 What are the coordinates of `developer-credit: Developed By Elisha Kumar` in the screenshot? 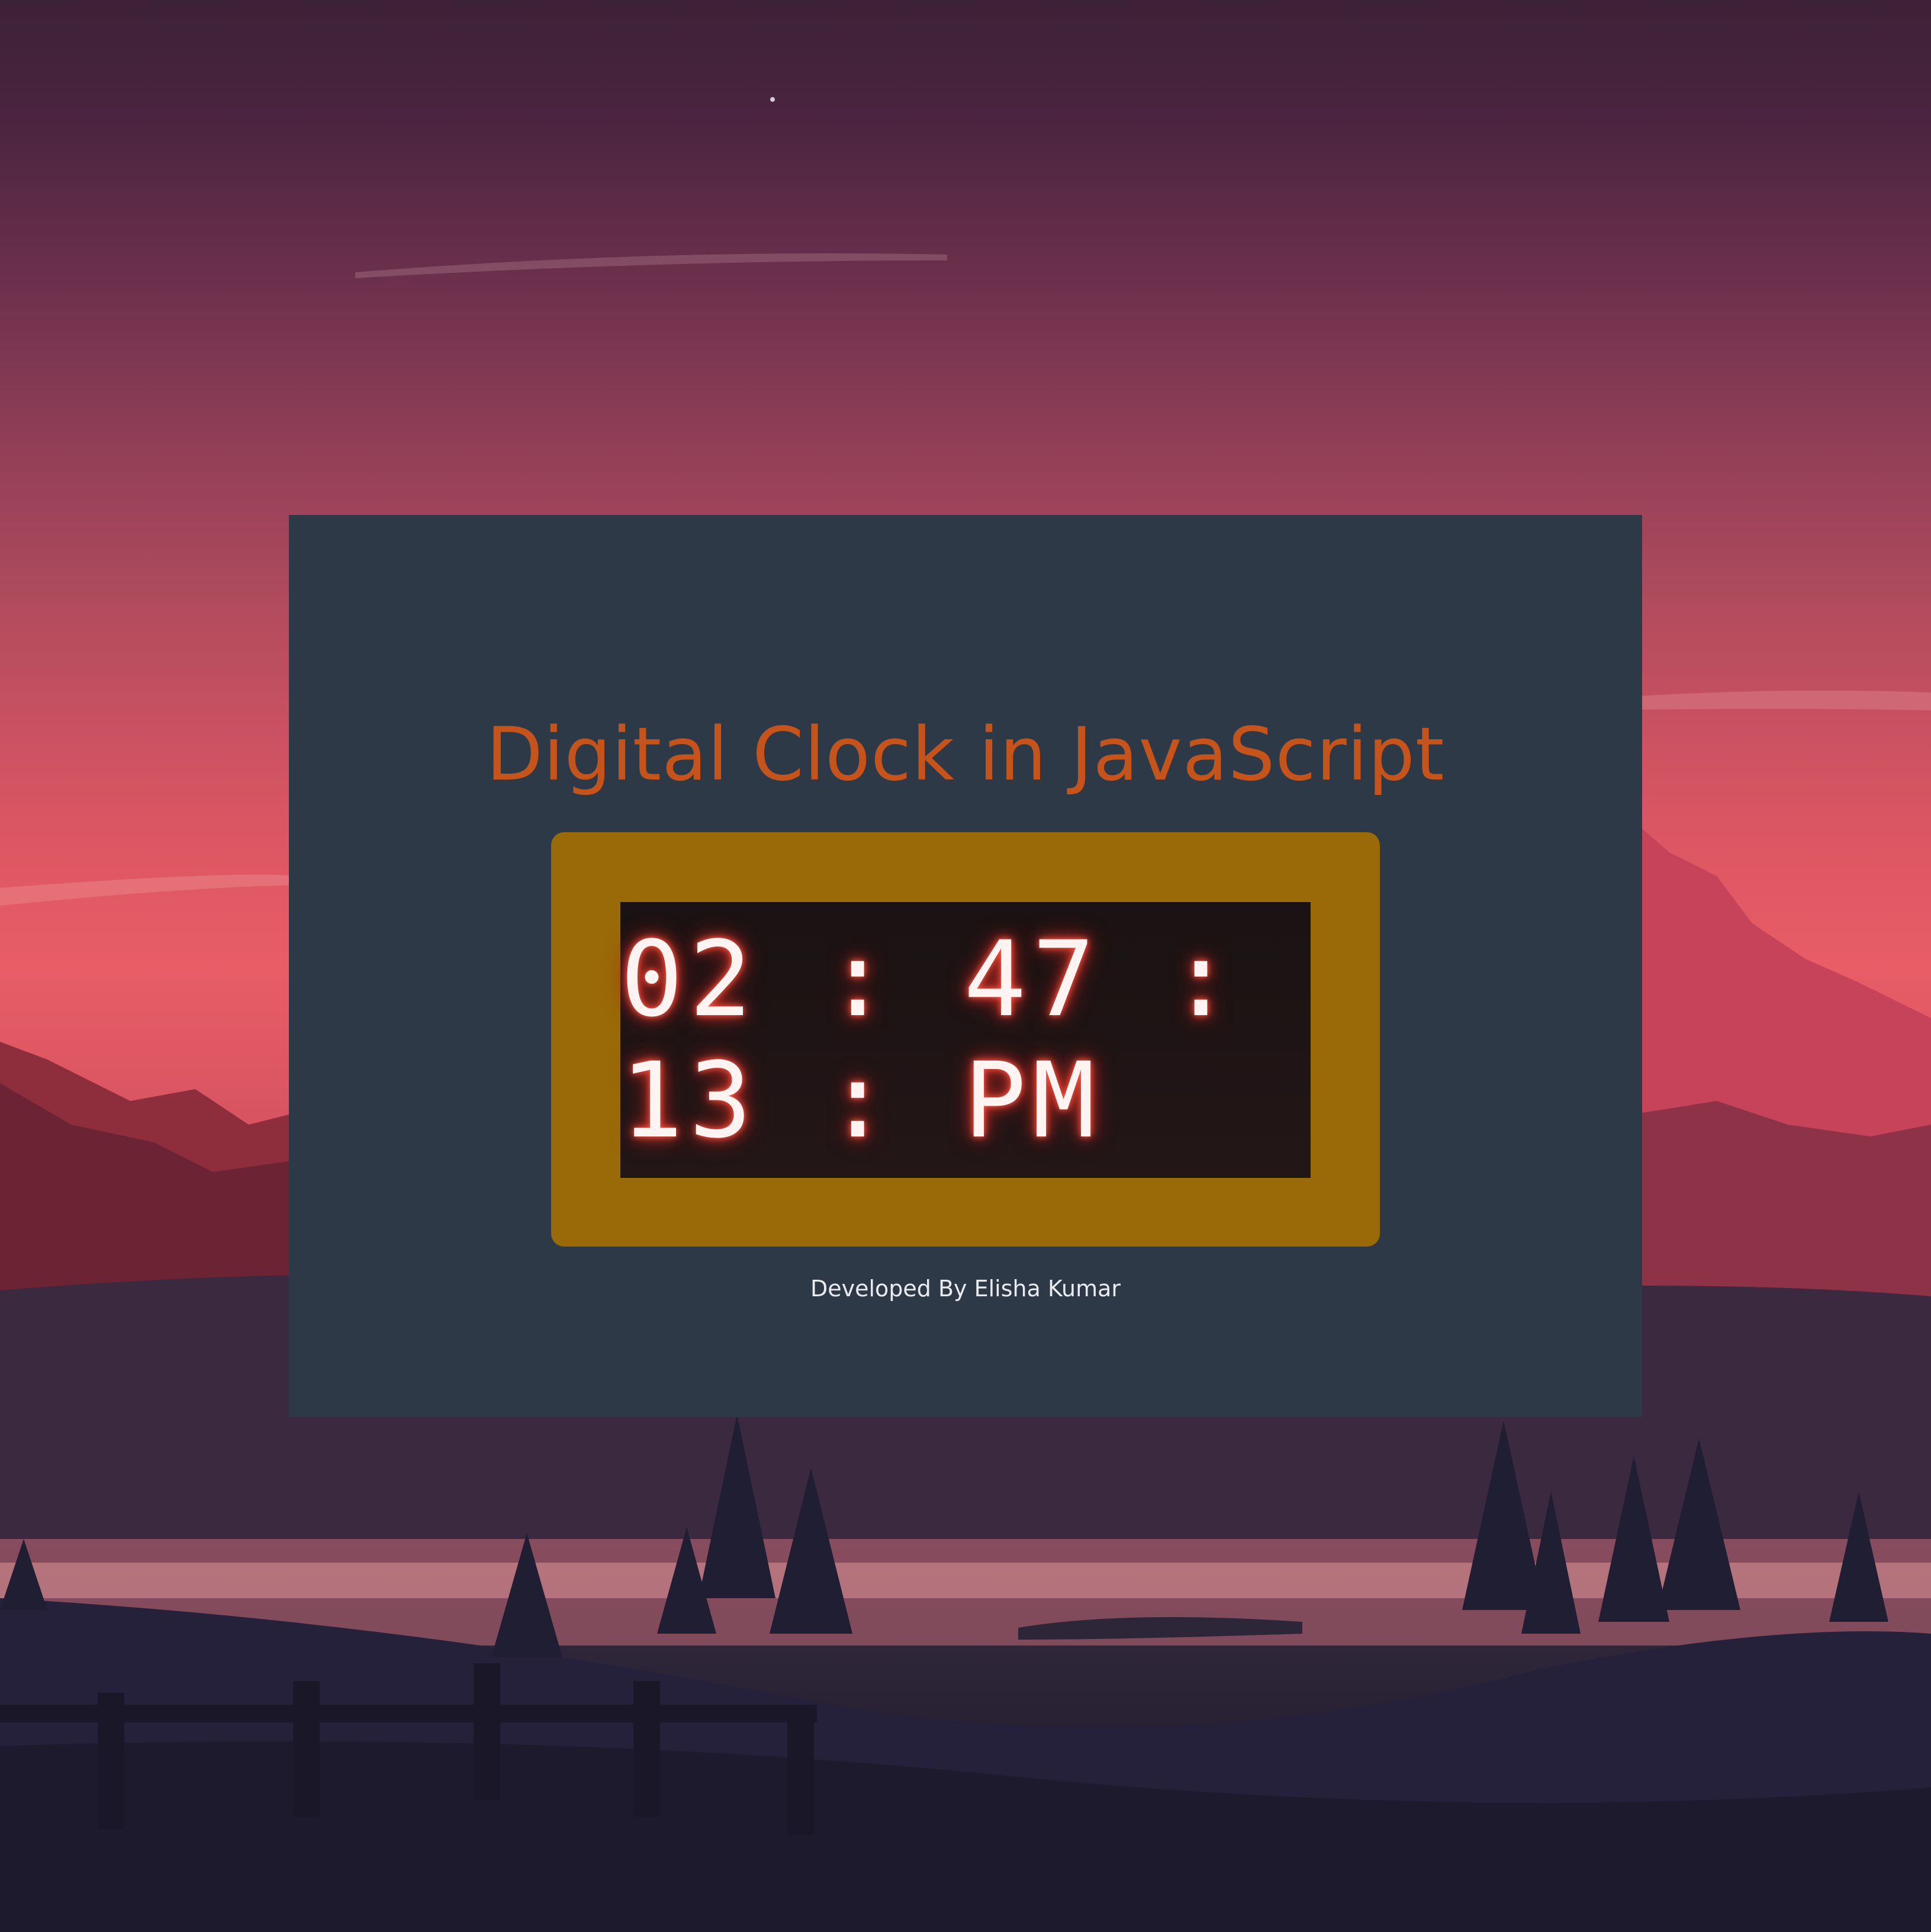 It's located at (965, 1289).